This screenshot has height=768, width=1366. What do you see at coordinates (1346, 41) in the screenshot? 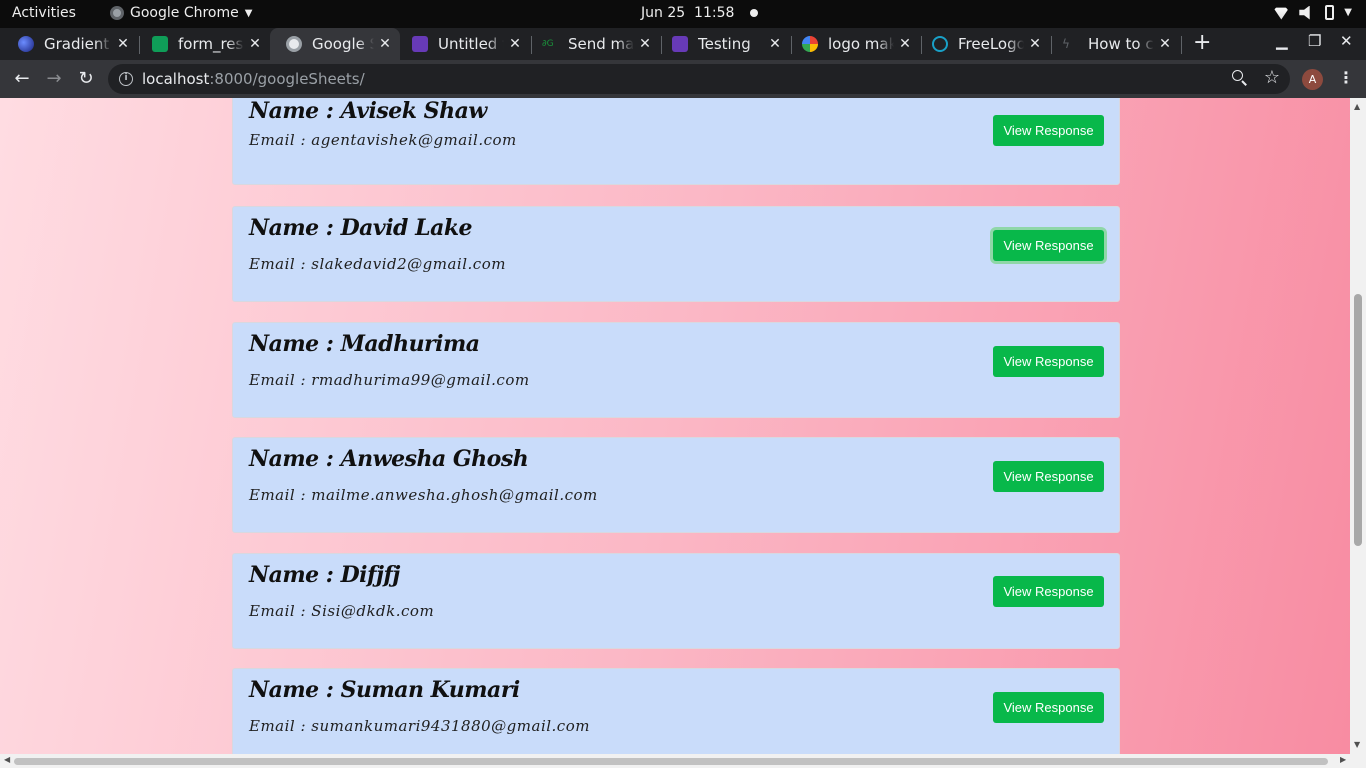
I see `close-window-button: ✕` at bounding box center [1346, 41].